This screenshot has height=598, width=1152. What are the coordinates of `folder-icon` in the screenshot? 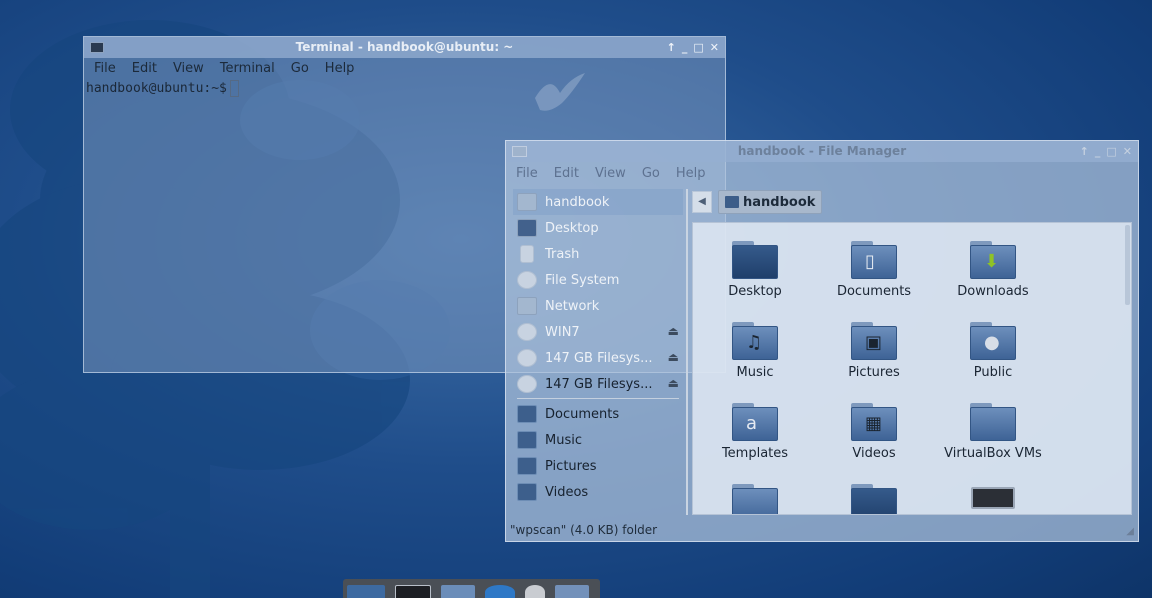 It's located at (874, 499).